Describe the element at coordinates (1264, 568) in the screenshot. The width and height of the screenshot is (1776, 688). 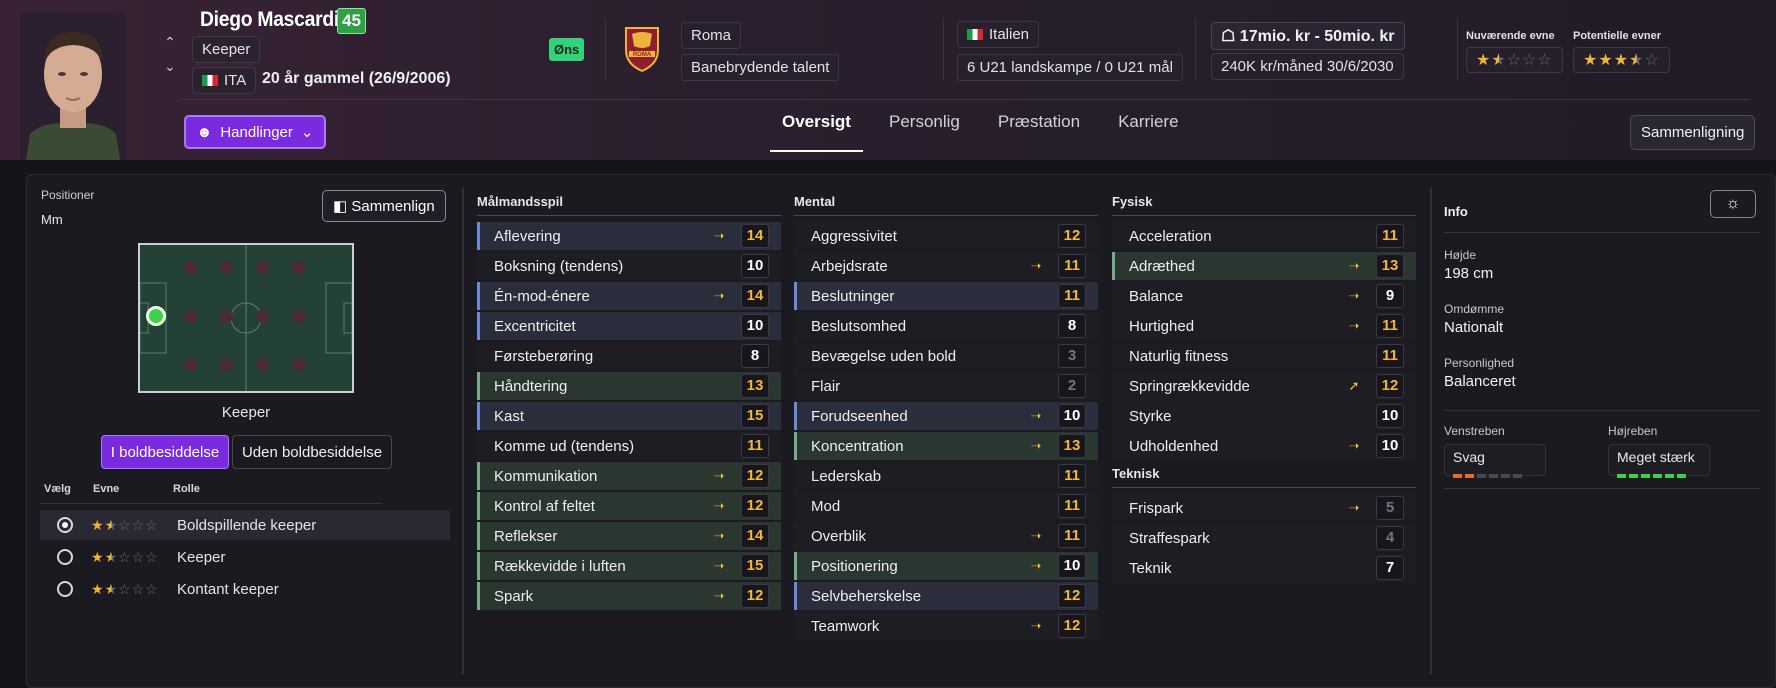
I see `attribute-row: Teknik 7` at that location.